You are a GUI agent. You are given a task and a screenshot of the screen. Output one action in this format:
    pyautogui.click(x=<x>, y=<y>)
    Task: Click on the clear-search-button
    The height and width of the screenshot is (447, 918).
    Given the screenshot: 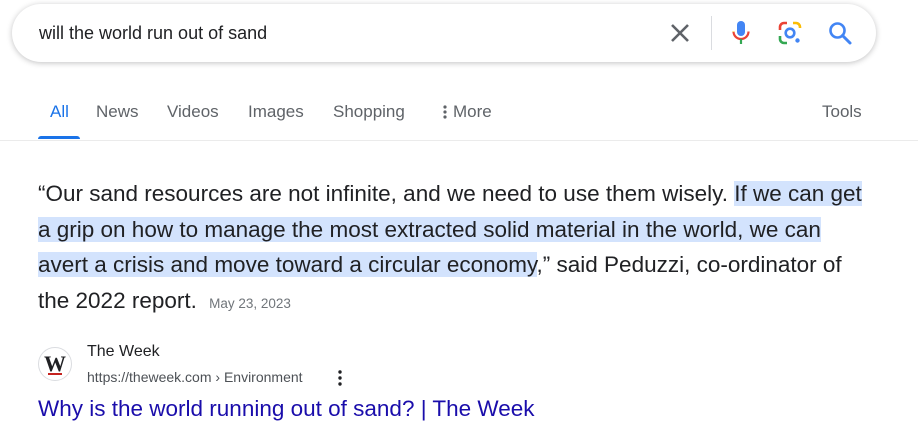 What is the action you would take?
    pyautogui.click(x=680, y=33)
    